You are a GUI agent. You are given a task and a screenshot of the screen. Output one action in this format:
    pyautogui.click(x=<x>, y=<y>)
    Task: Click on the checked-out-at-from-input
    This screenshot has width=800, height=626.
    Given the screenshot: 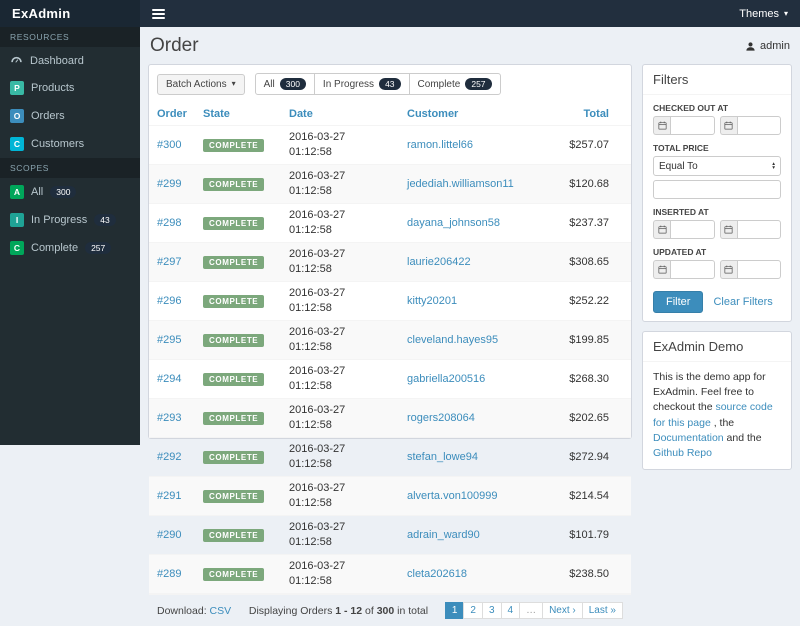 What is the action you would take?
    pyautogui.click(x=692, y=125)
    